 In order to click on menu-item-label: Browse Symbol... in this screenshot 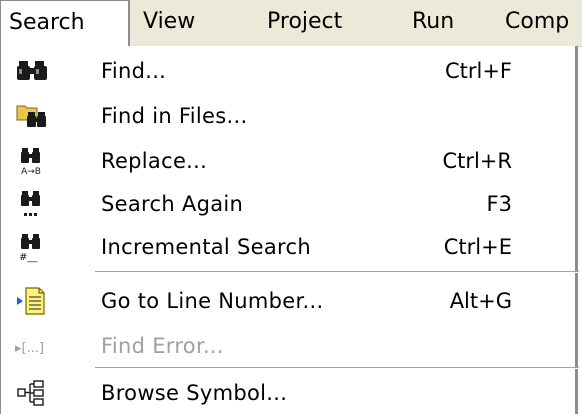, I will do `click(194, 393)`.